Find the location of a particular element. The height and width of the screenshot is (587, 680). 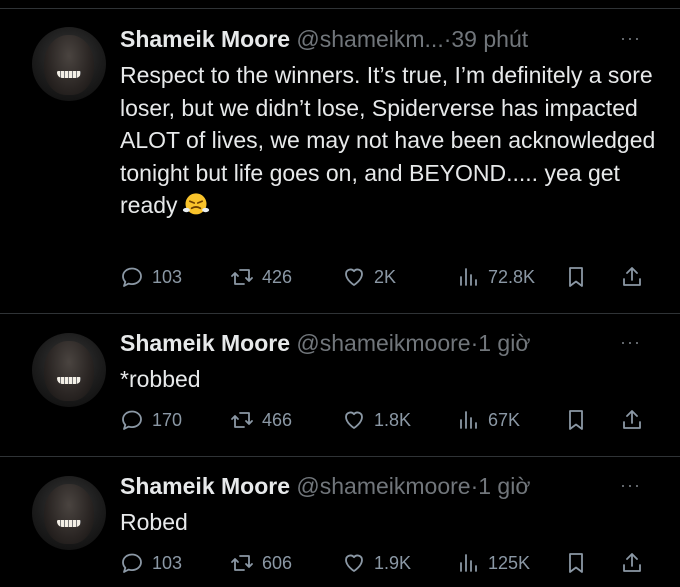

views-button: 125K is located at coordinates (493, 563).